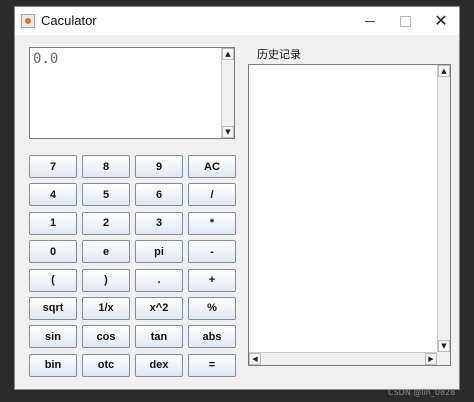  What do you see at coordinates (443, 208) in the screenshot?
I see `history-vertical-scrollbar: ▲ ▼` at bounding box center [443, 208].